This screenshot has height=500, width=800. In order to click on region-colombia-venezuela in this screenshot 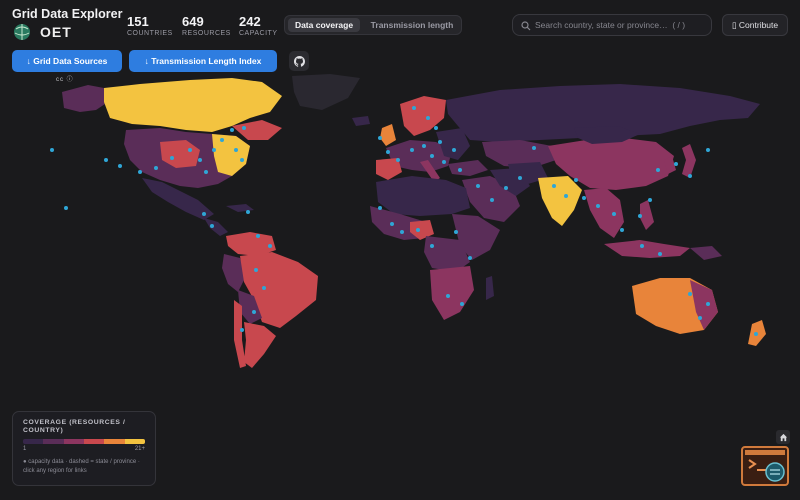, I will do `click(251, 244)`.